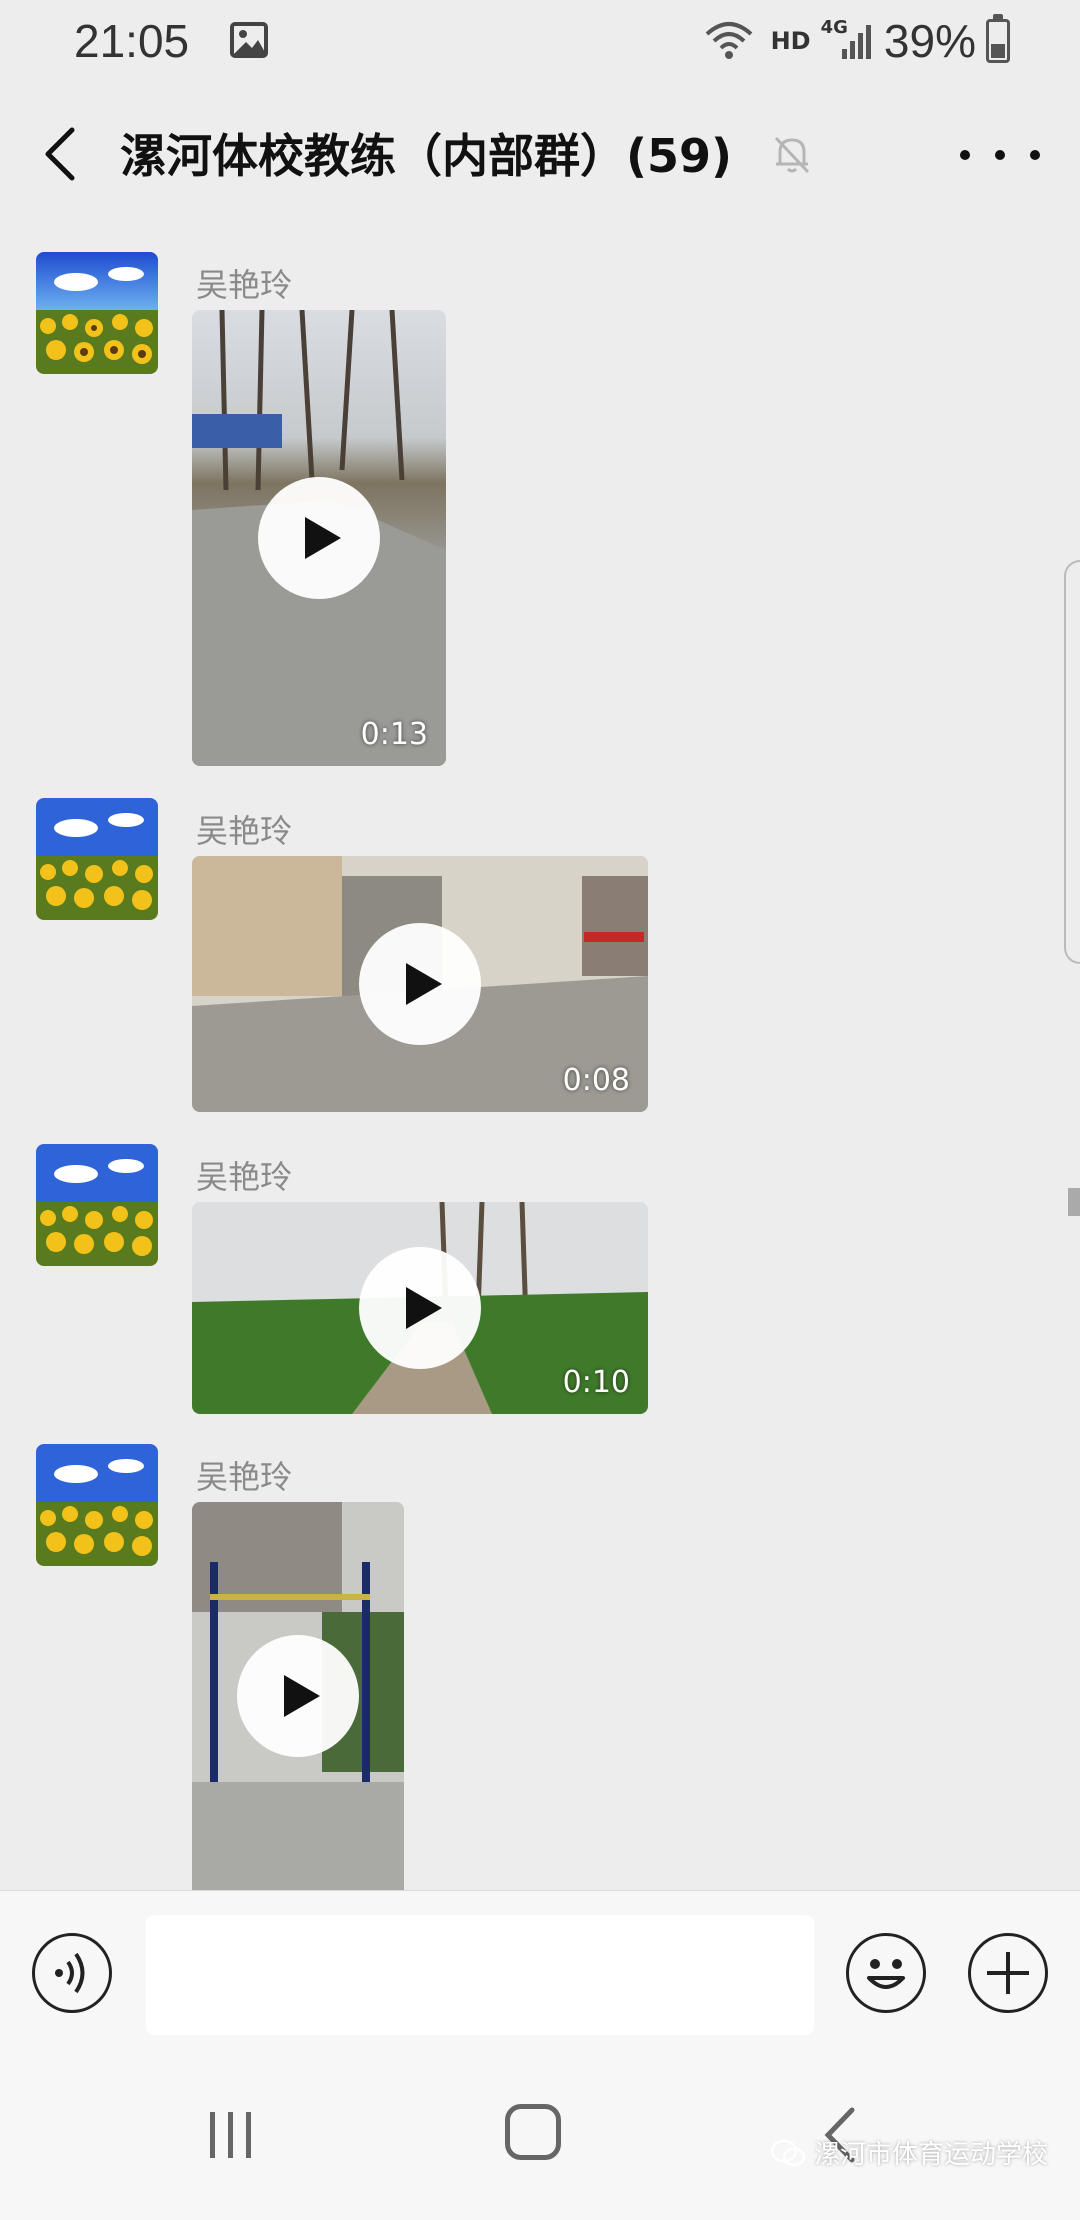 This screenshot has height=2220, width=1080. I want to click on scroll-indicator, so click(1074, 1202).